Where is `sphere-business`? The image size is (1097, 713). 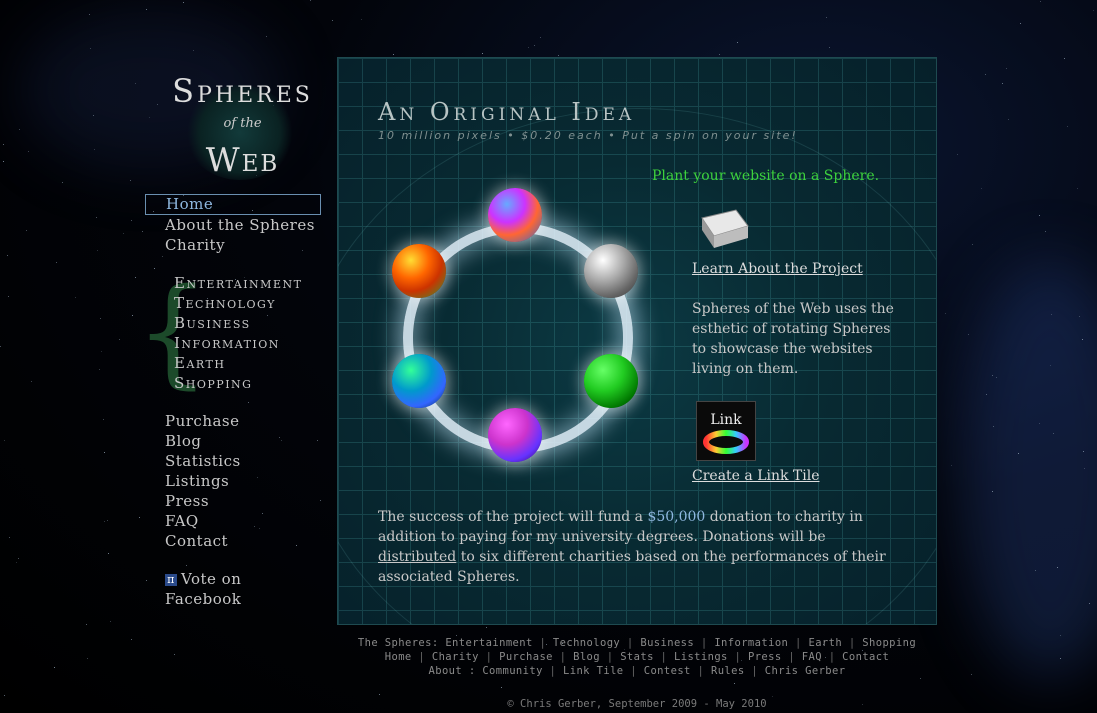
sphere-business is located at coordinates (611, 381).